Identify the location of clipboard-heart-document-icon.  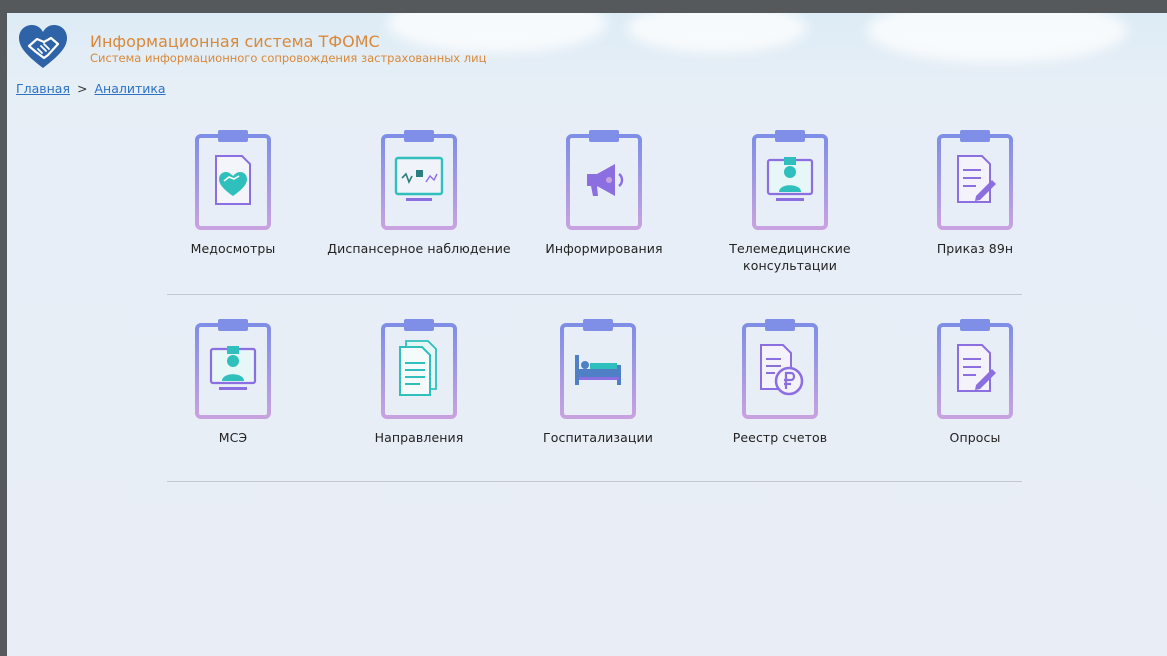
(233, 180).